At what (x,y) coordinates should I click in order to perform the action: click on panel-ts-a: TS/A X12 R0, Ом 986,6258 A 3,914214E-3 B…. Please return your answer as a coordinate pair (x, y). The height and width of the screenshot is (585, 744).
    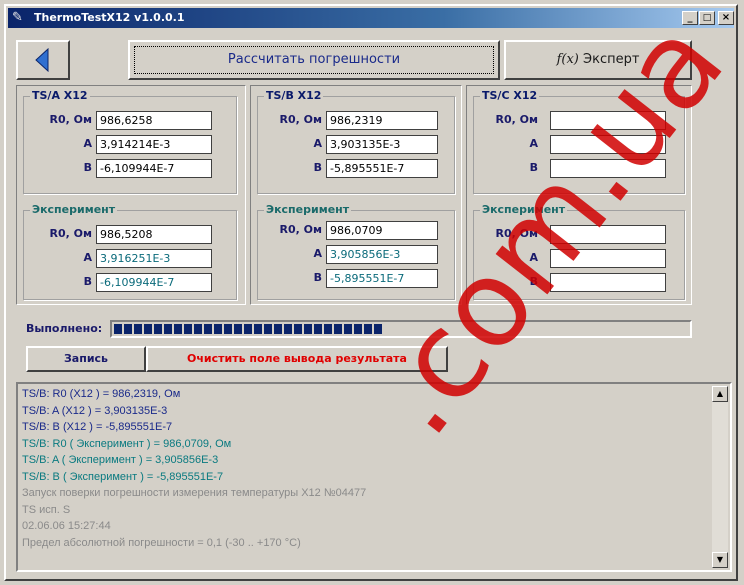
    Looking at the image, I should click on (131, 195).